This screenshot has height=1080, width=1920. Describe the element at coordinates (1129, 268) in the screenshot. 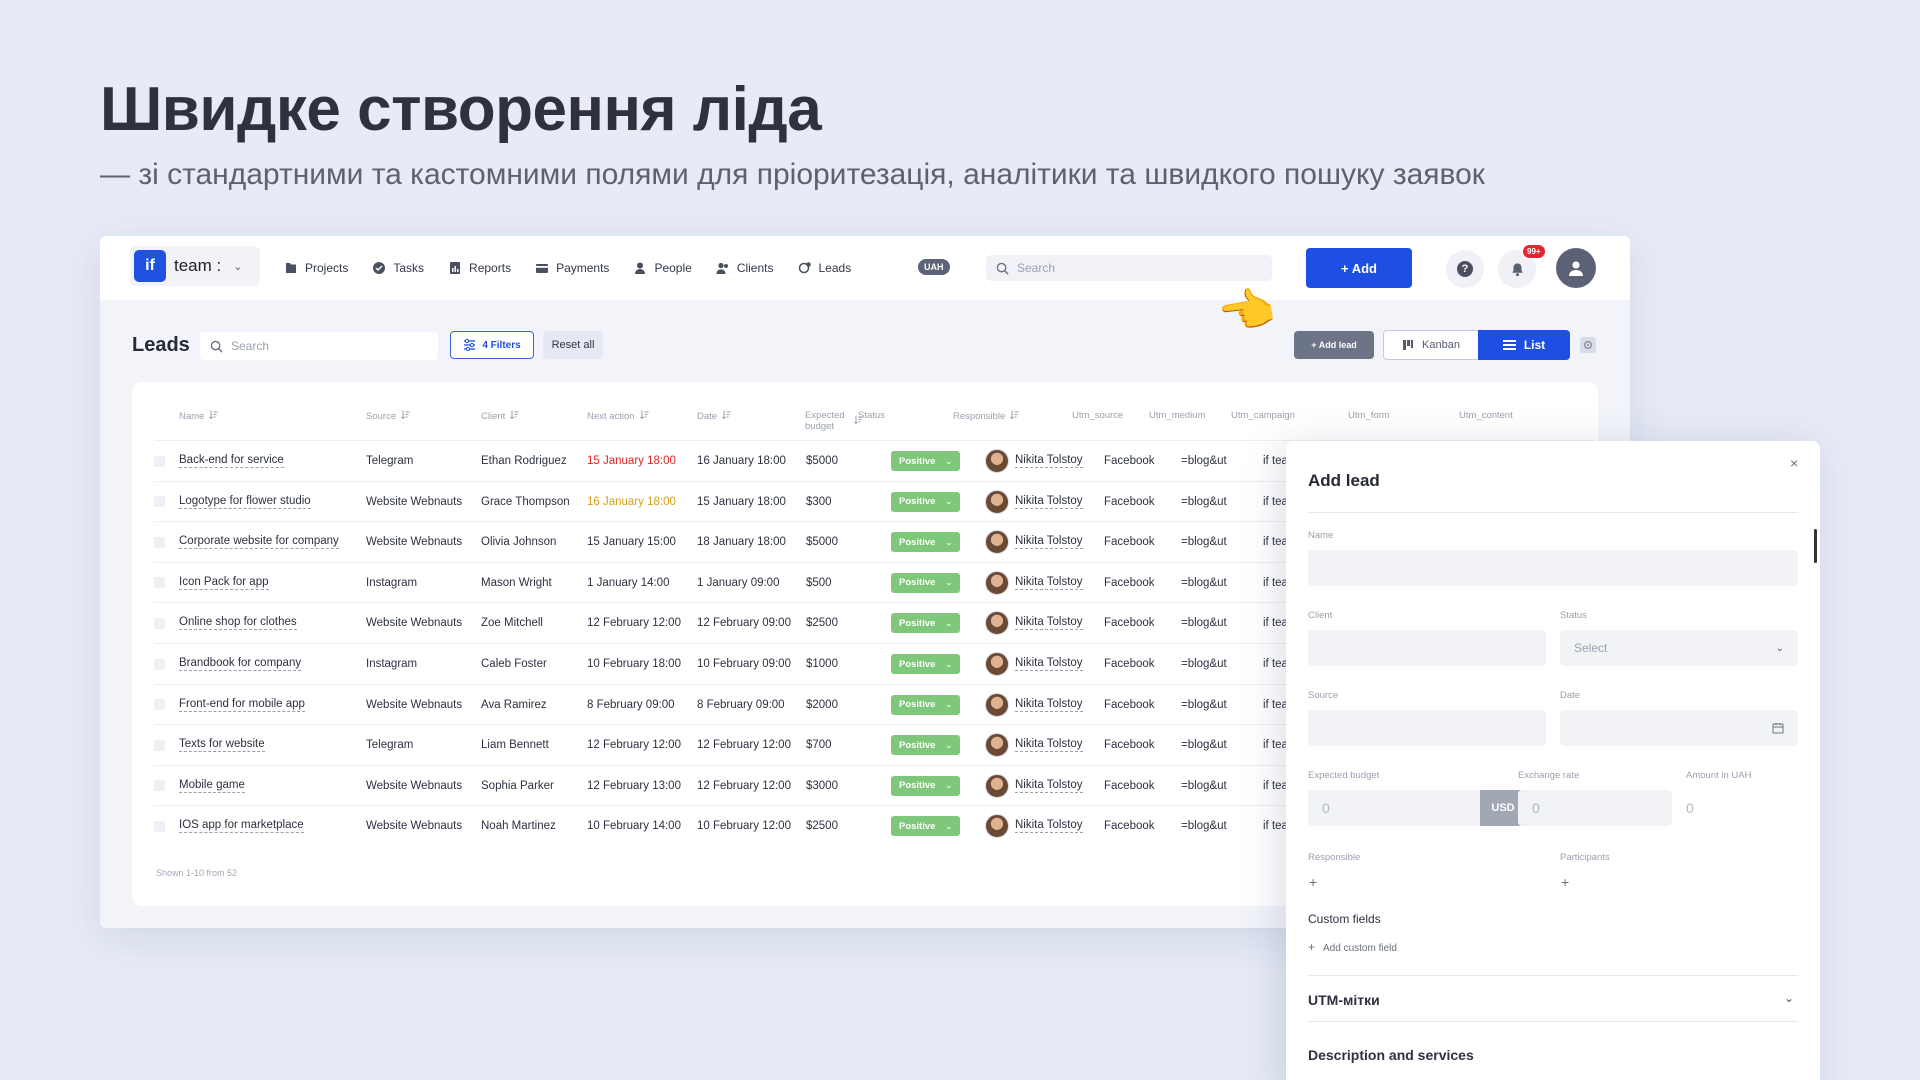

I see `global-search-input: Search` at that location.